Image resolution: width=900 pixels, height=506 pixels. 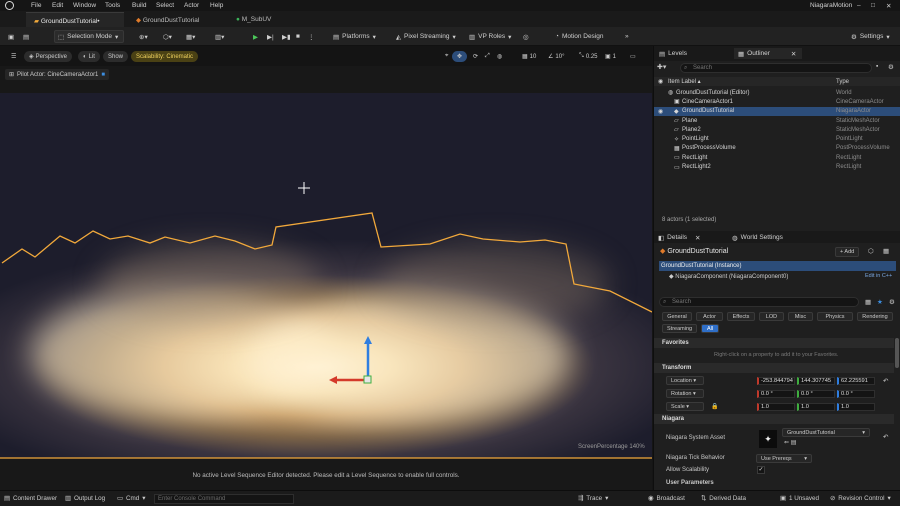 I want to click on component-row: ◆ NiagaraComponent (NiagaraComponent0), so click(x=728, y=276).